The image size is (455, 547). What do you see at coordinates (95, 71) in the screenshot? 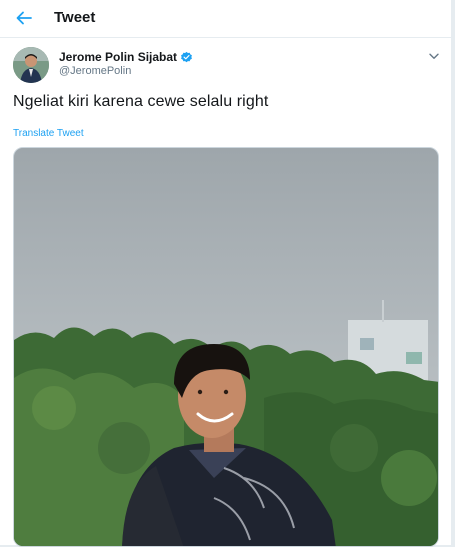
I see `author-handle: @JeromePolin` at bounding box center [95, 71].